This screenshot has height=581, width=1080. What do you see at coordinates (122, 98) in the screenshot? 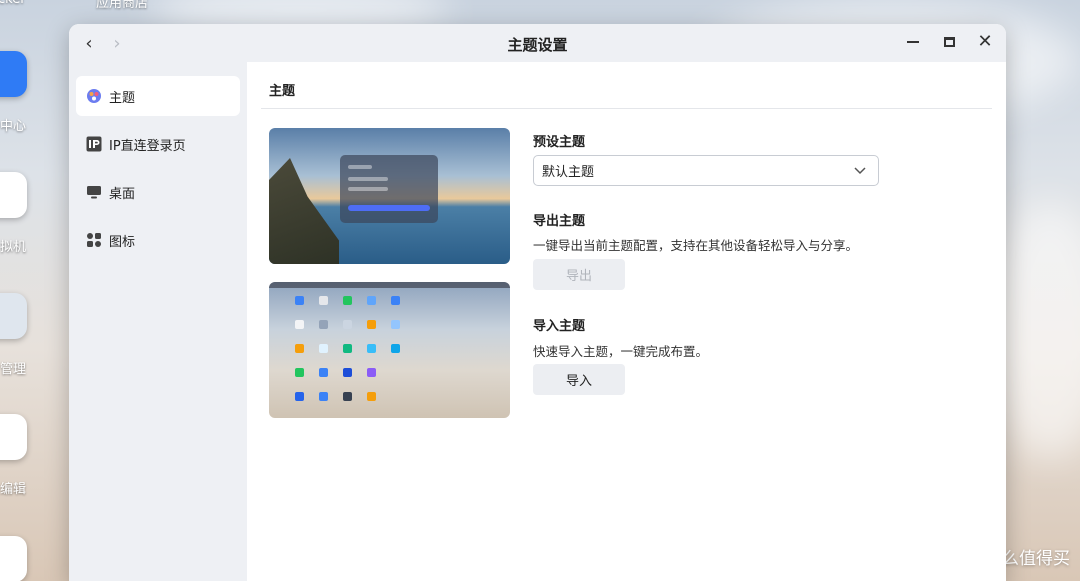
I see `sidebar-item-label: 主题` at bounding box center [122, 98].